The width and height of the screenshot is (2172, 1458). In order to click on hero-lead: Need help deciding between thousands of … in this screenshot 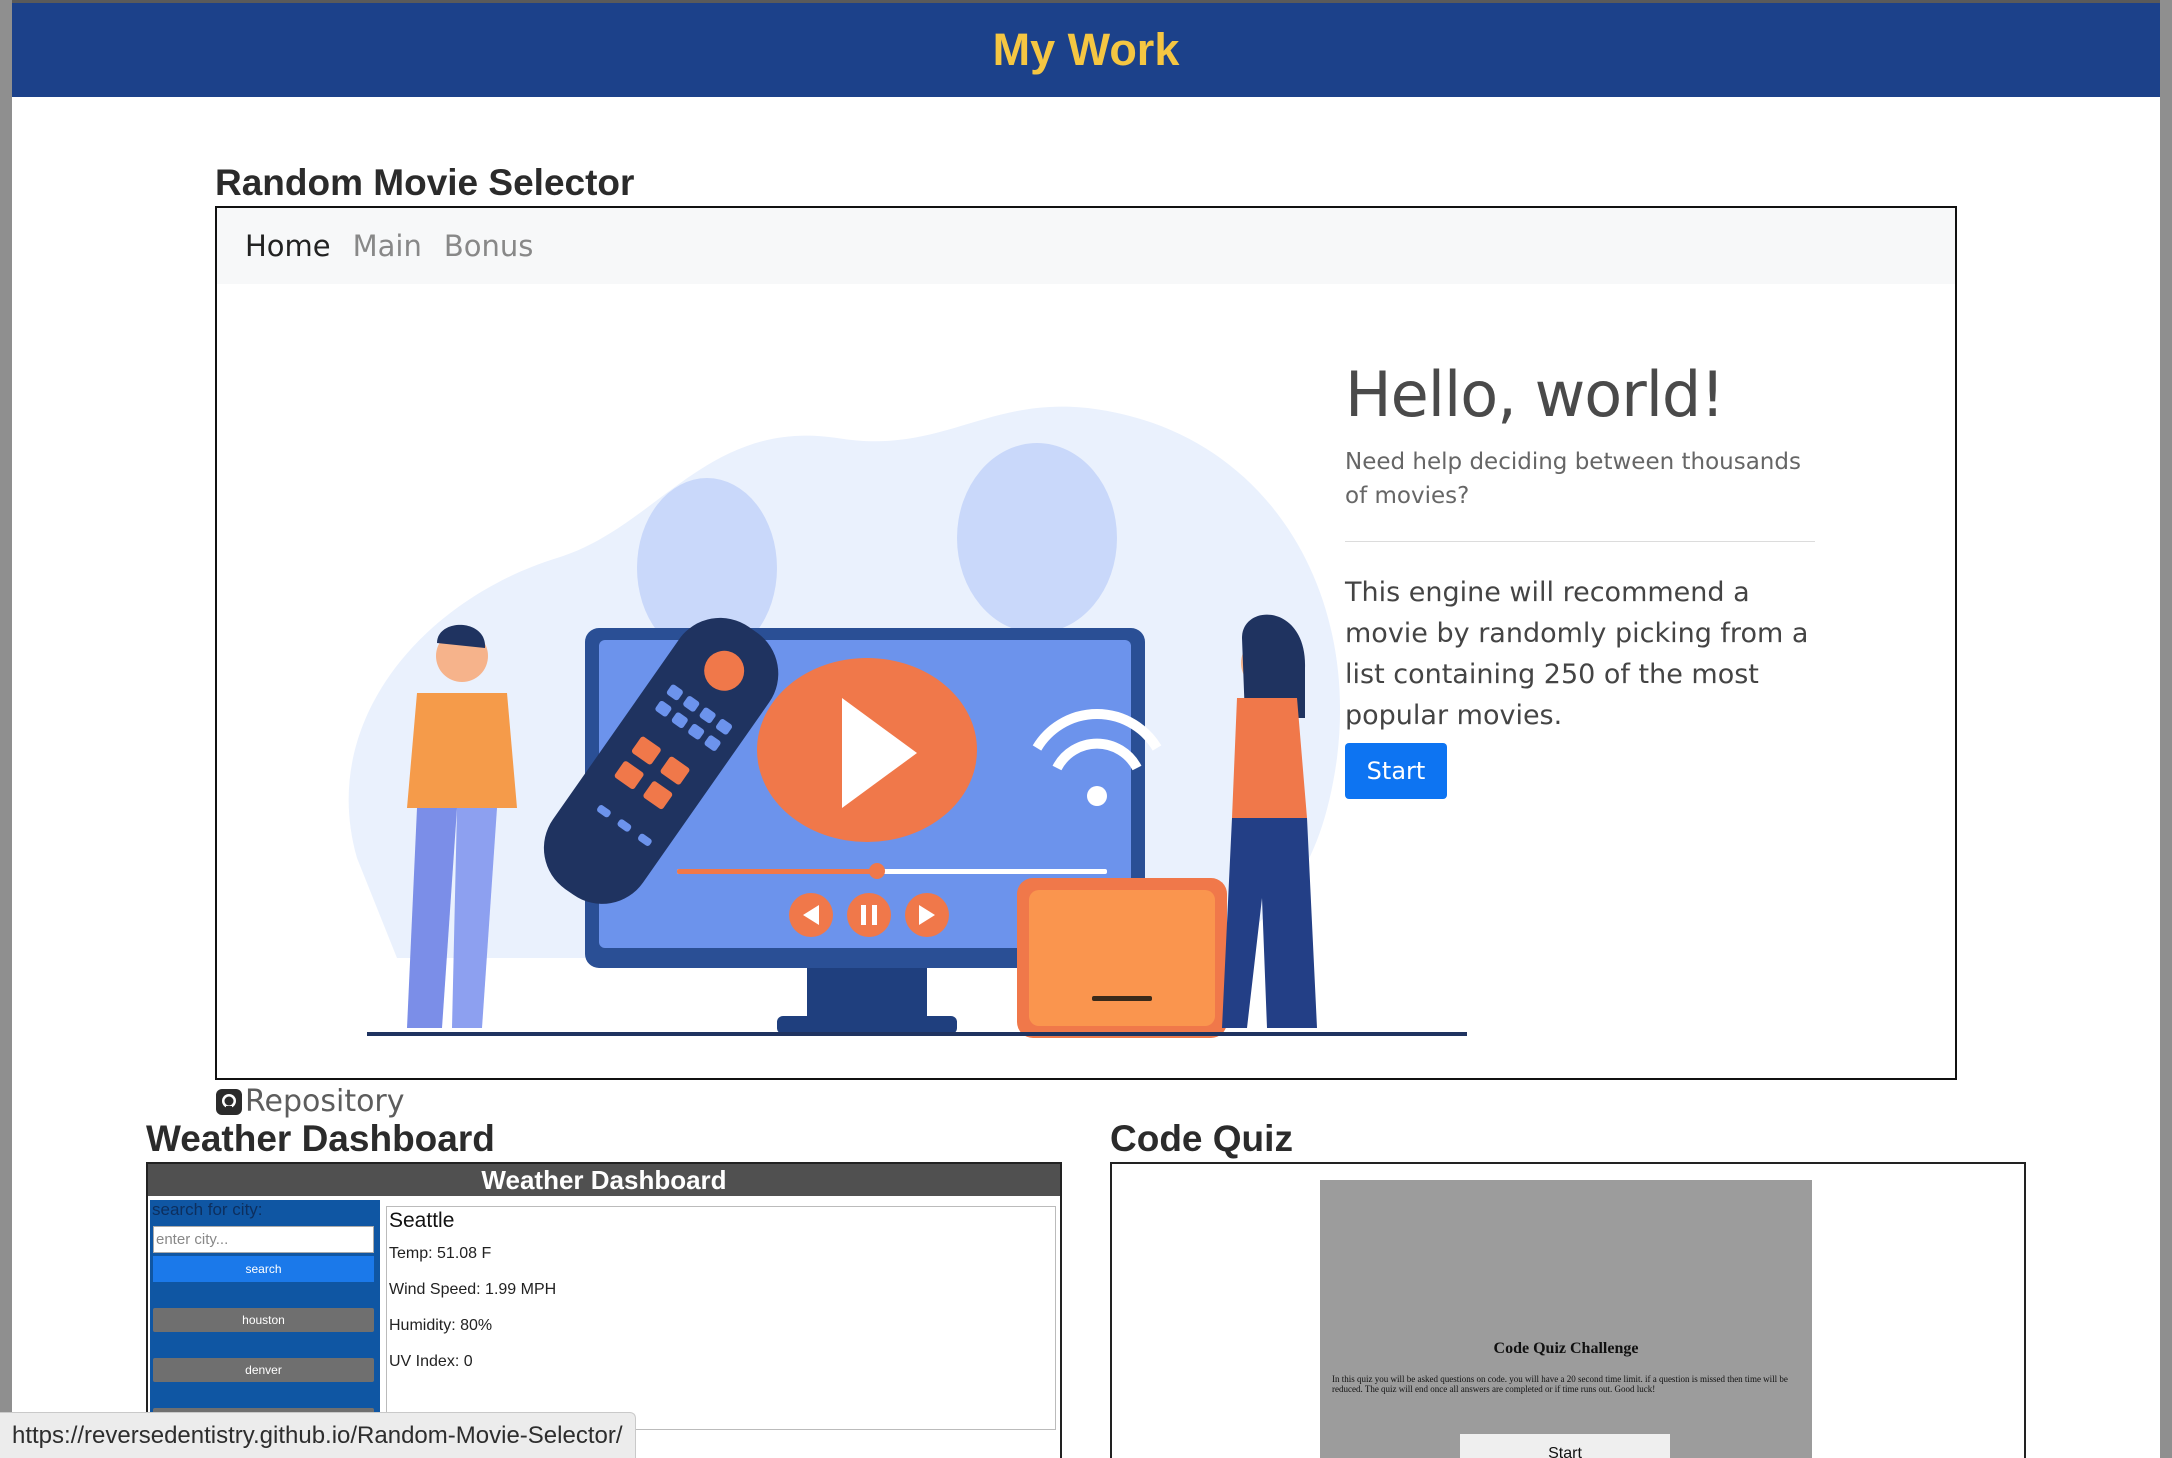, I will do `click(1573, 479)`.